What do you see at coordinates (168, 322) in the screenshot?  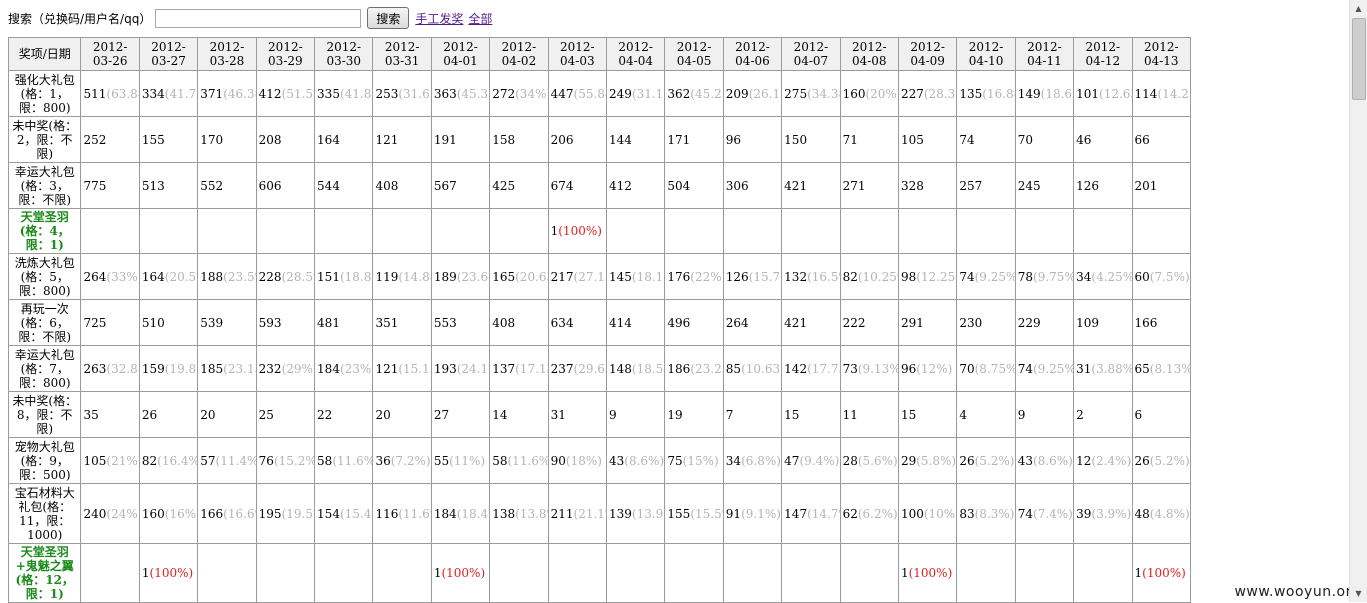 I see `count-cell: 510` at bounding box center [168, 322].